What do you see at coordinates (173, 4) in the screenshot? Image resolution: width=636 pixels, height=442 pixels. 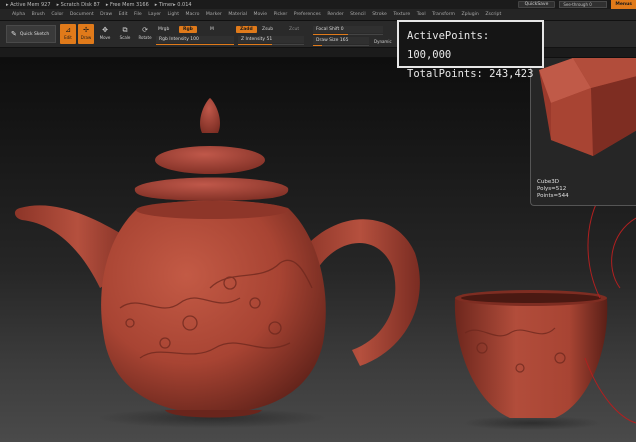 I see `timer-readout: ▸ Timer▸ 0.014` at bounding box center [173, 4].